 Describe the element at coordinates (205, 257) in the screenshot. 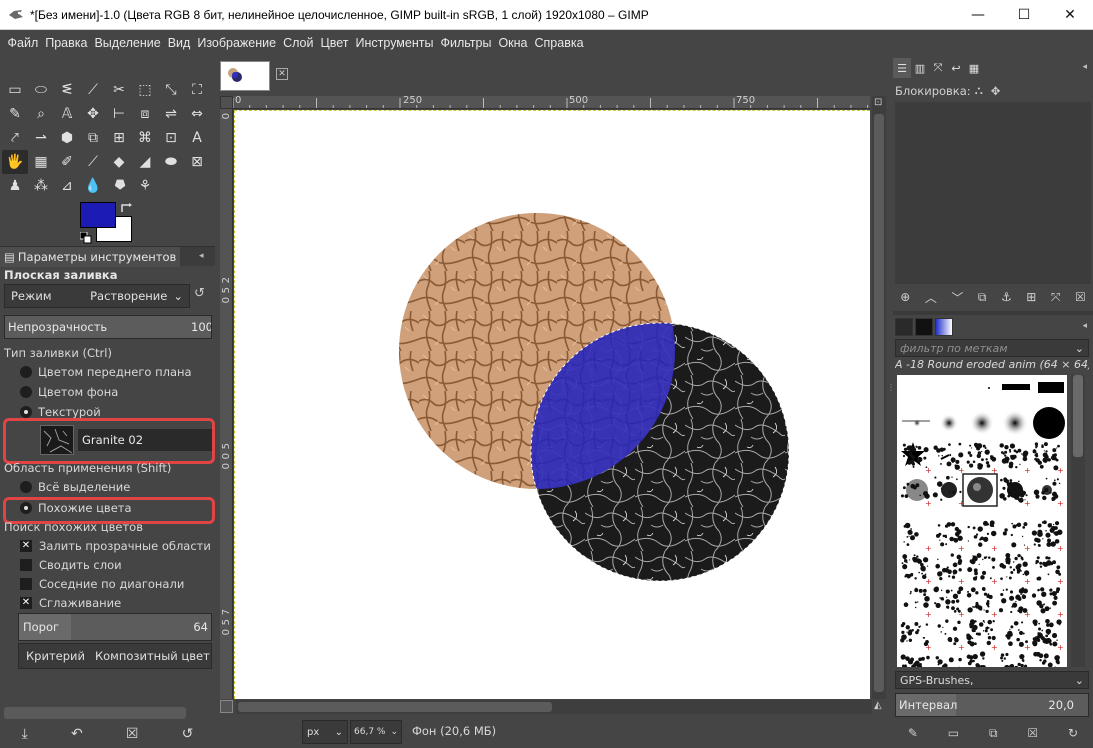

I see `tab-menu-icon: ◂` at that location.